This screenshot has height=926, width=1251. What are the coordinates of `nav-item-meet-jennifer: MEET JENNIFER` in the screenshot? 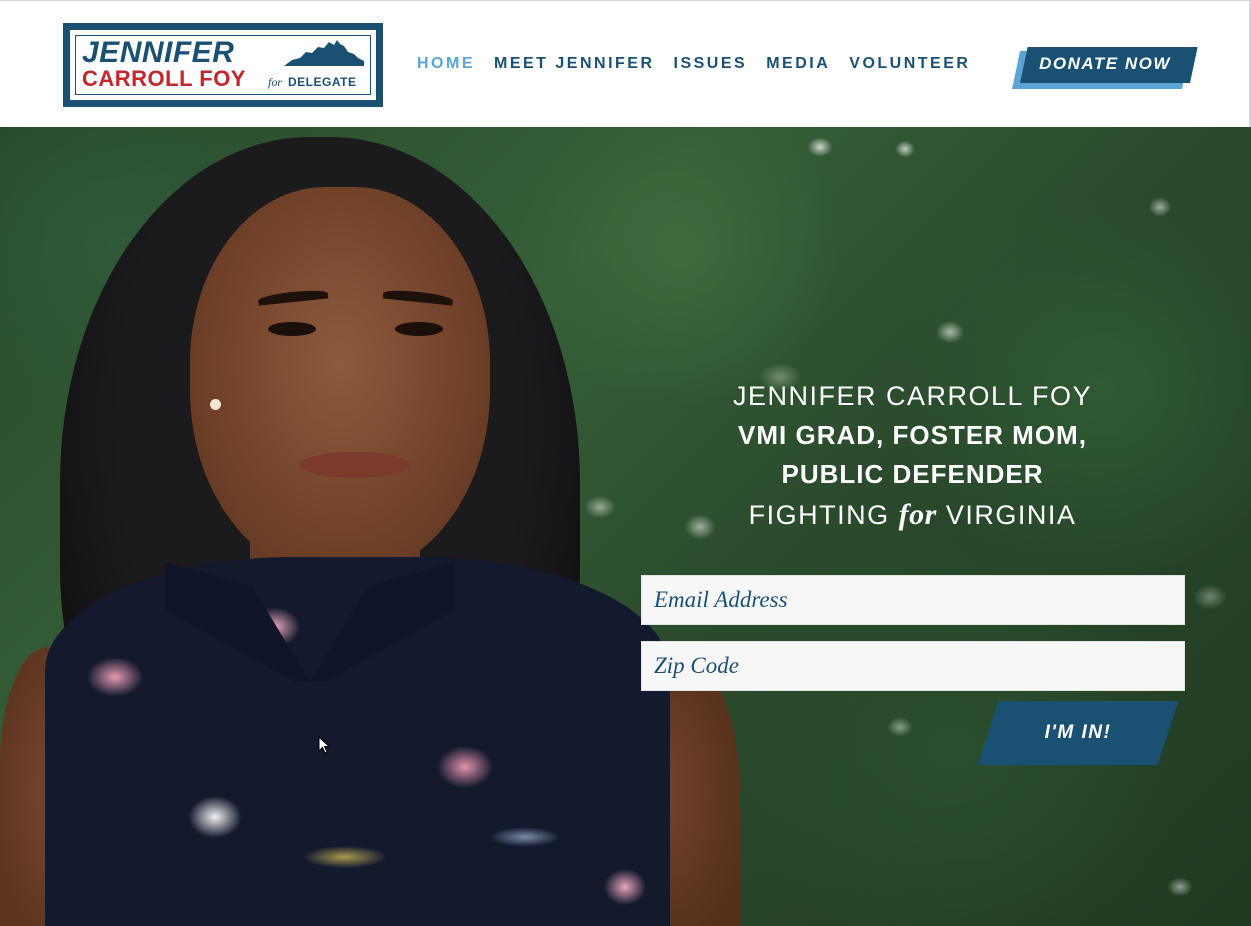 It's located at (574, 64).